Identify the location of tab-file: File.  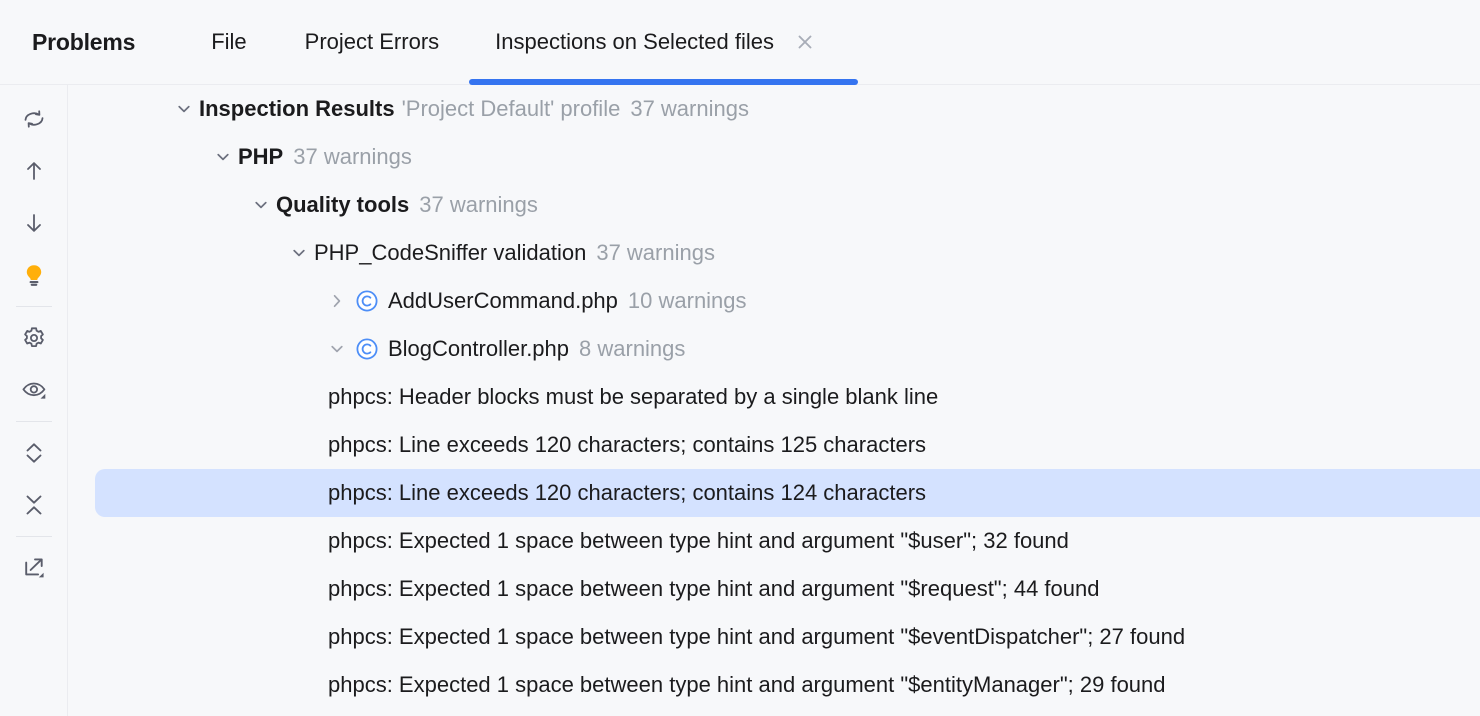
(228, 42).